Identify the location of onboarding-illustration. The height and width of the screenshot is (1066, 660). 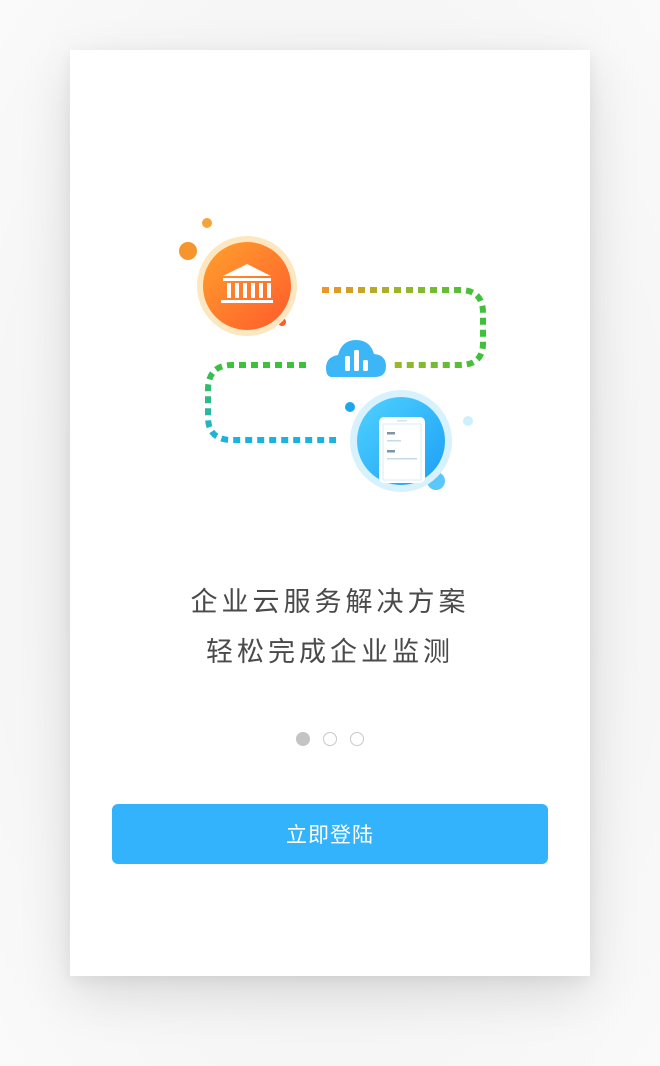
(332, 355).